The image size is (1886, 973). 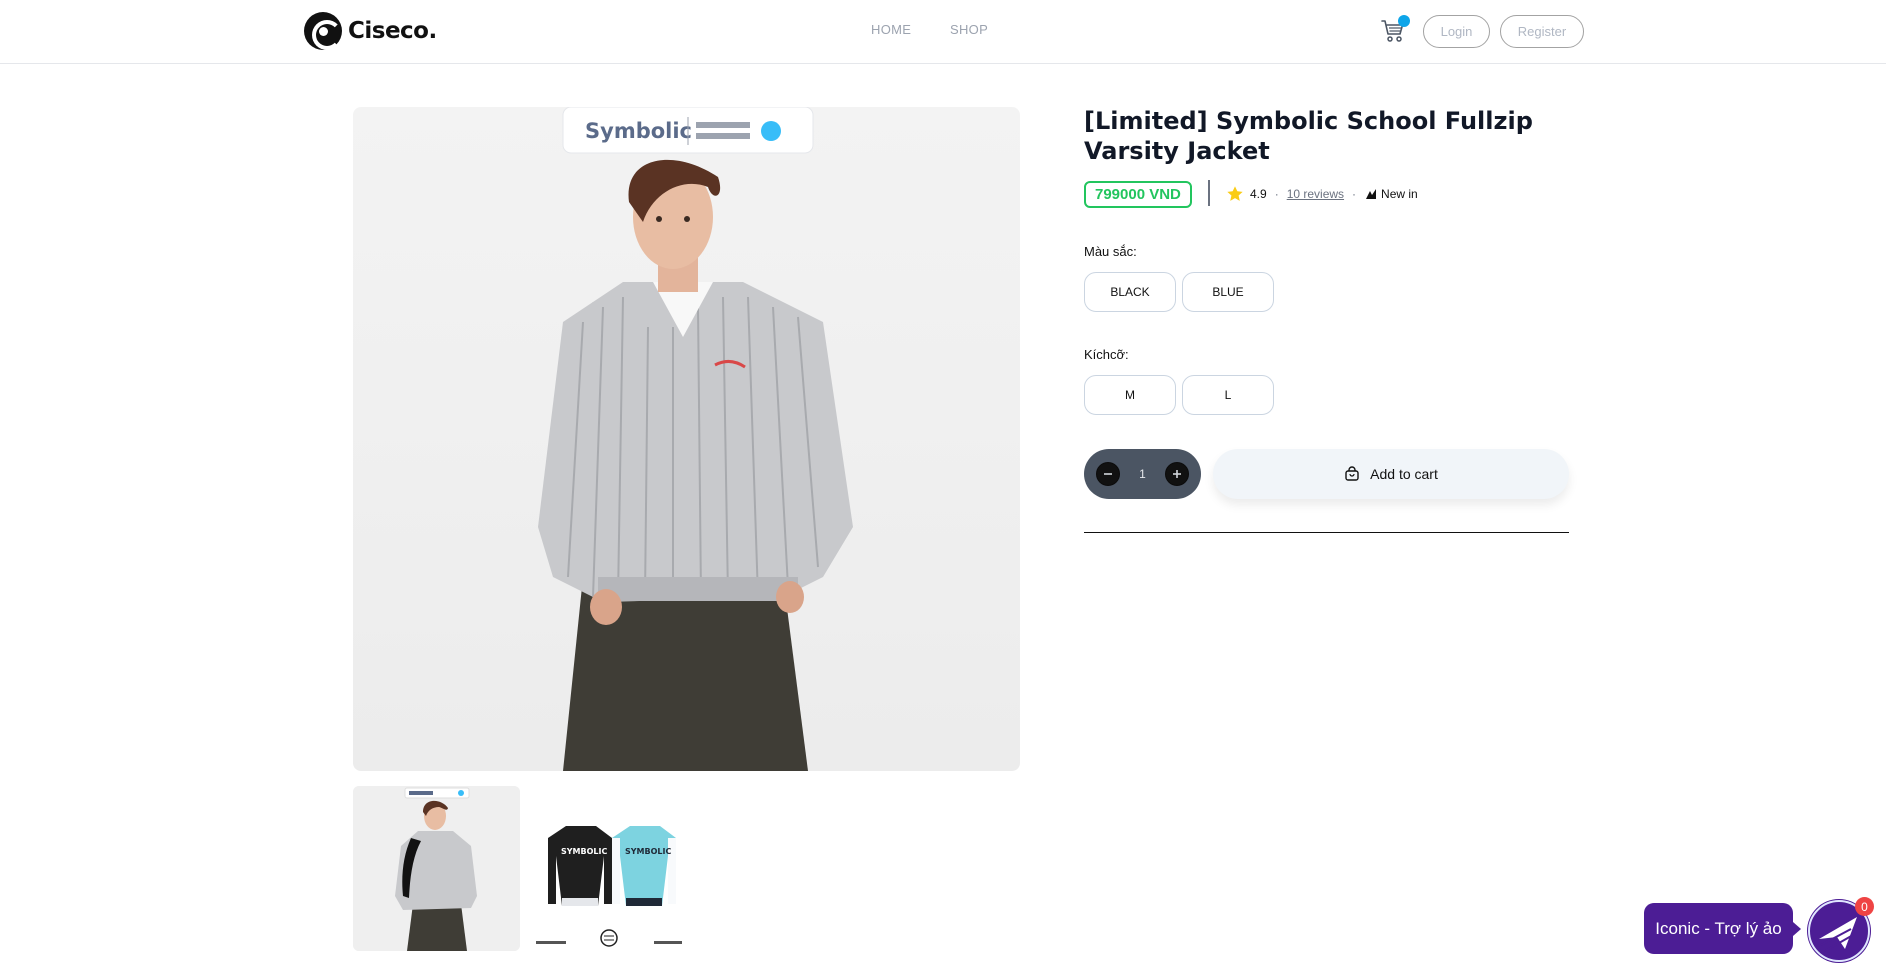 What do you see at coordinates (1315, 194) in the screenshot?
I see `reviews-link: 10 reviews` at bounding box center [1315, 194].